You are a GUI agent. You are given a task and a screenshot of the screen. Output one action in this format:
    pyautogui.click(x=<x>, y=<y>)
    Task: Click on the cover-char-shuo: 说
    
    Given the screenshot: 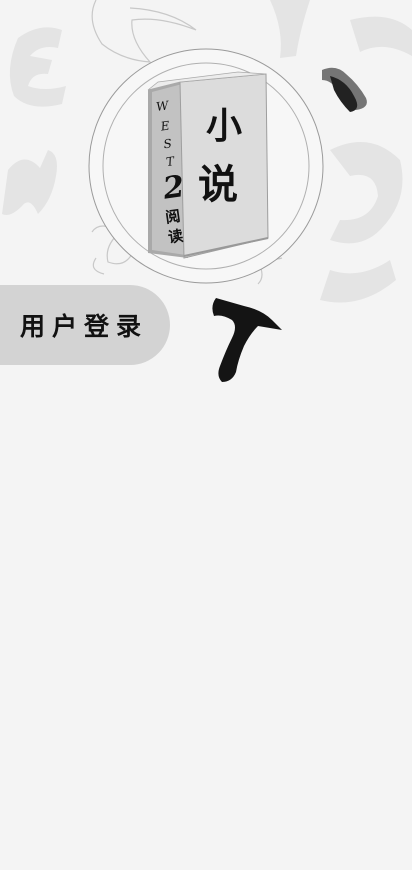 What is the action you would take?
    pyautogui.click(x=218, y=184)
    